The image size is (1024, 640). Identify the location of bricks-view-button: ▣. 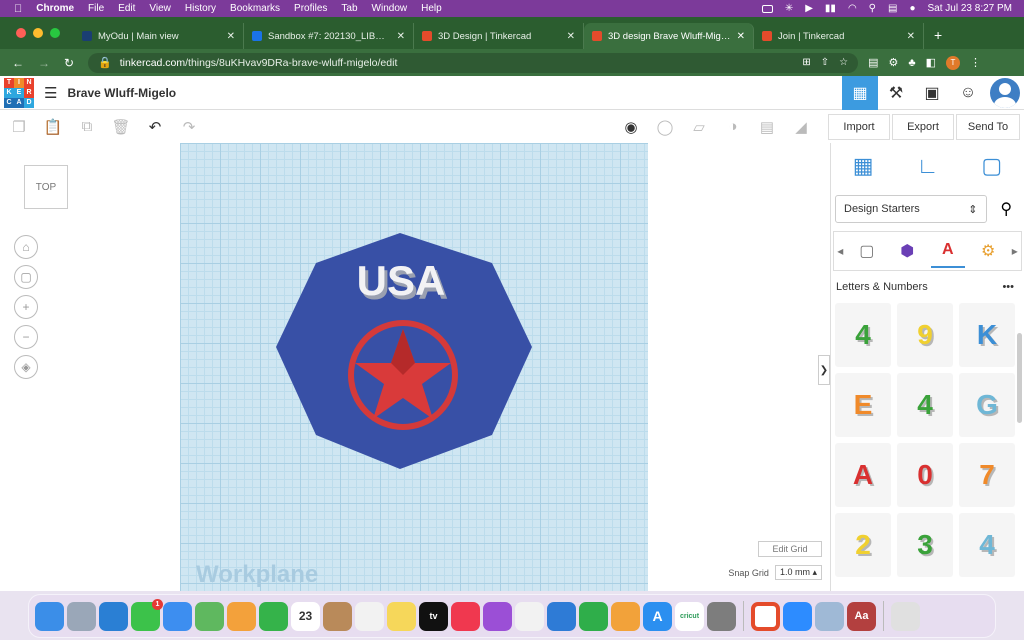
(932, 93).